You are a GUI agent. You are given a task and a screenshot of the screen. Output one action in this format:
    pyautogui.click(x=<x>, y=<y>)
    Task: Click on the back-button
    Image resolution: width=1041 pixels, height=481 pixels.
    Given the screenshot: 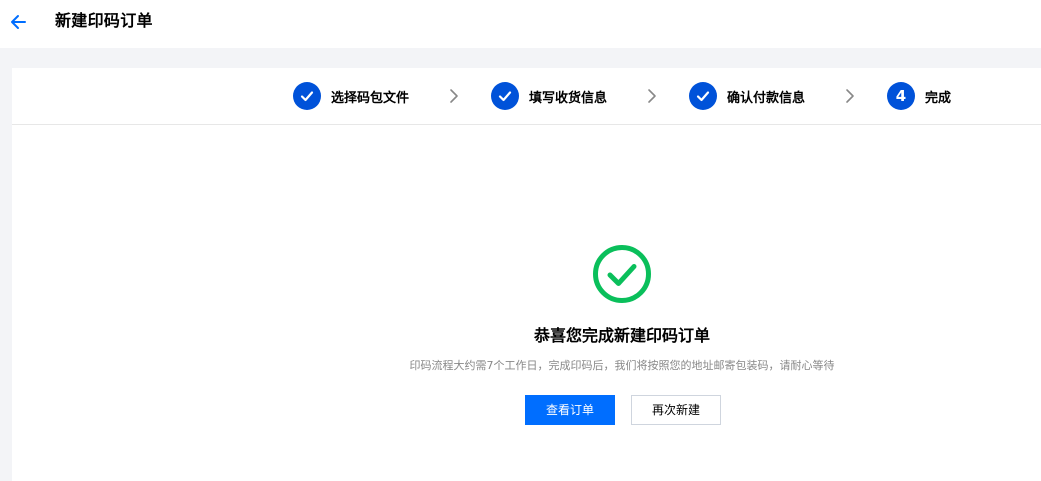 What is the action you would take?
    pyautogui.click(x=19, y=22)
    